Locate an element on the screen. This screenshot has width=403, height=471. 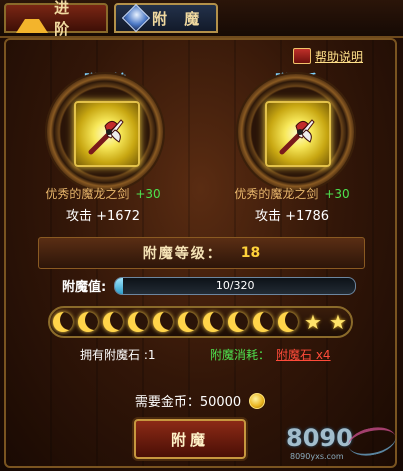
help-link: 帮助说明 is located at coordinates (335, 56).